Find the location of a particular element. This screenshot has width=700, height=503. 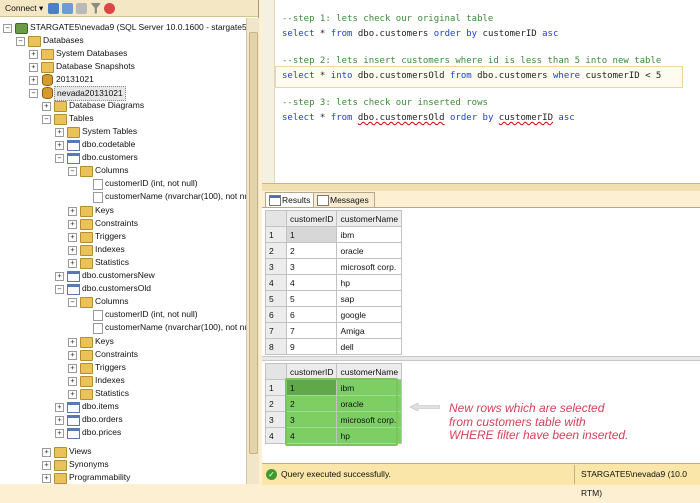

cell-customerid: 5 is located at coordinates (311, 298).